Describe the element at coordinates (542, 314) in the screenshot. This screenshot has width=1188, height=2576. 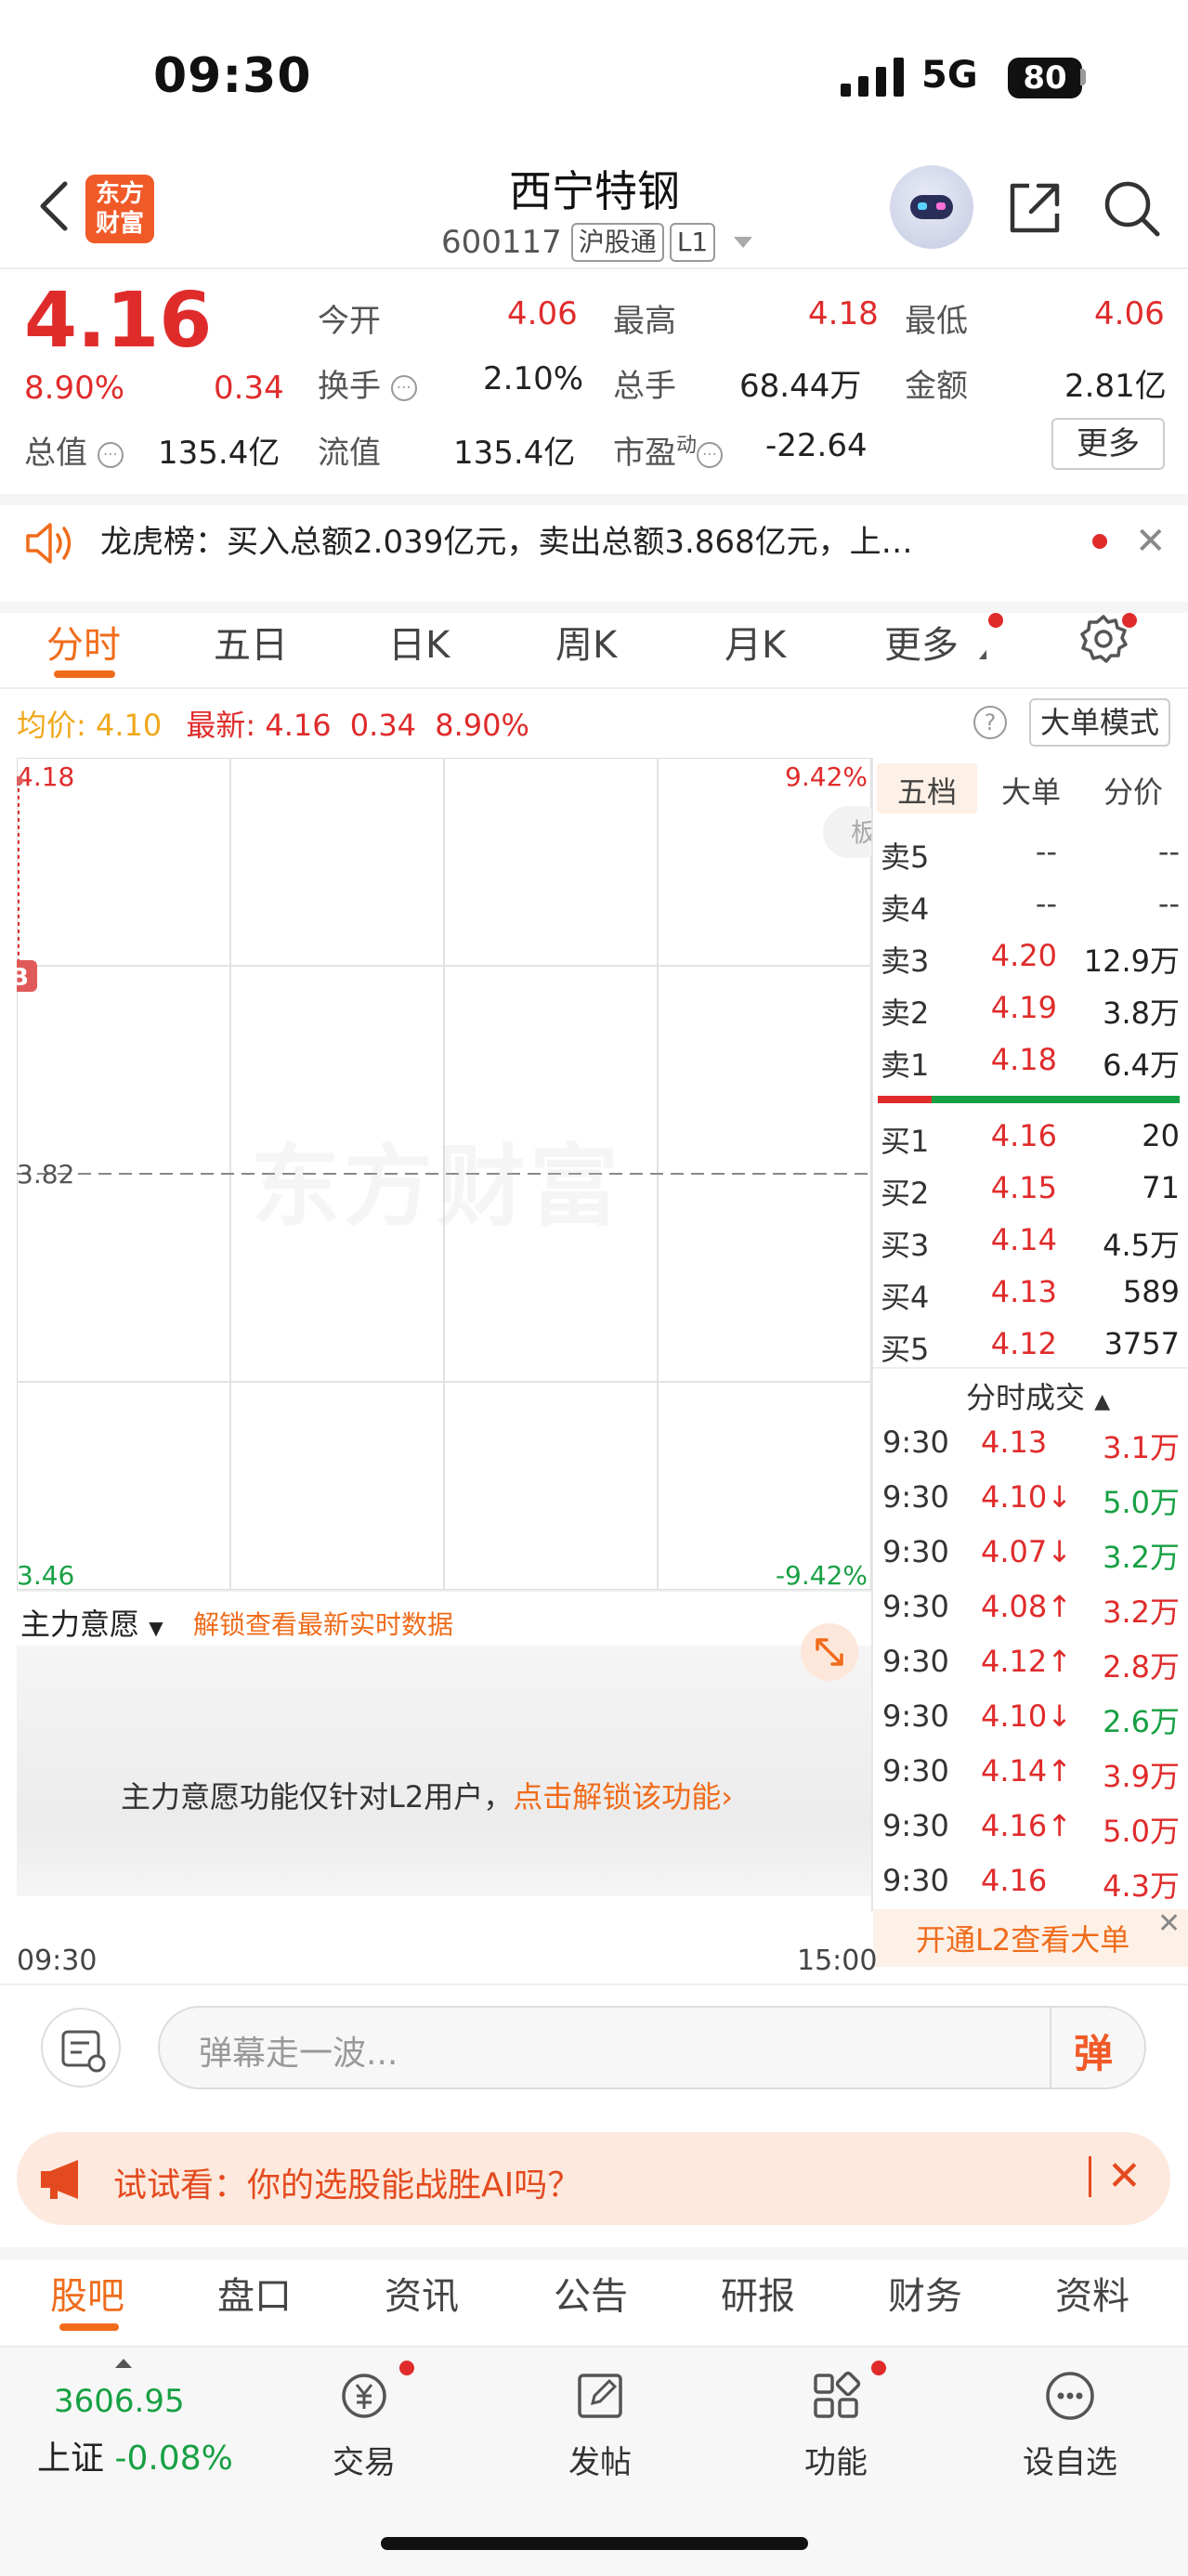
I see `open-value: 4.06` at that location.